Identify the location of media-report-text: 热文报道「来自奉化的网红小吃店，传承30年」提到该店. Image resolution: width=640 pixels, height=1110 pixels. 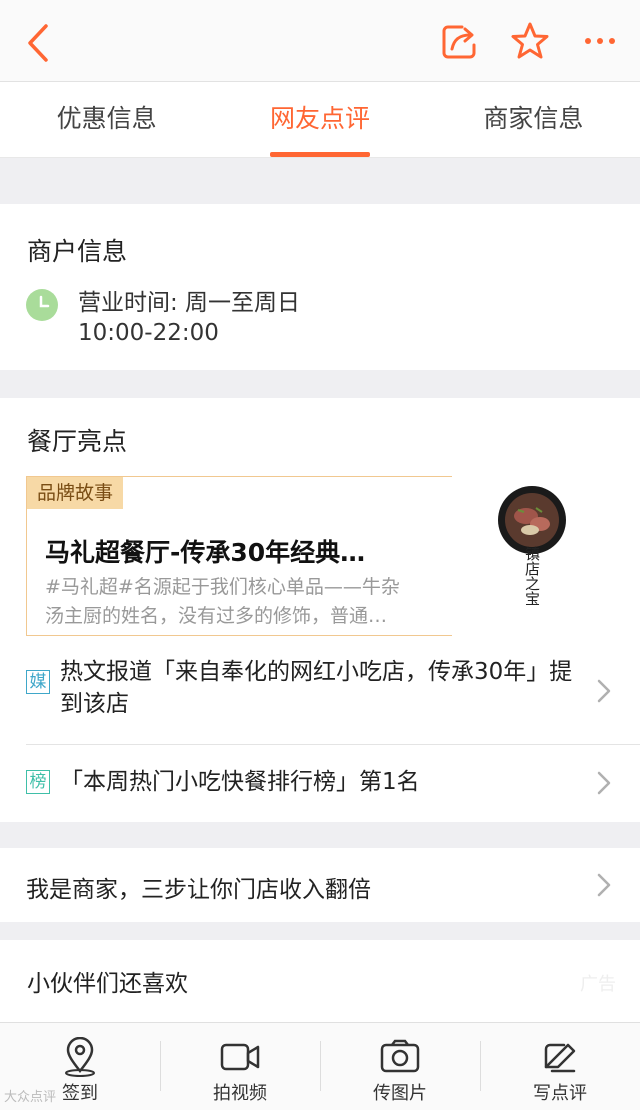
(316, 688).